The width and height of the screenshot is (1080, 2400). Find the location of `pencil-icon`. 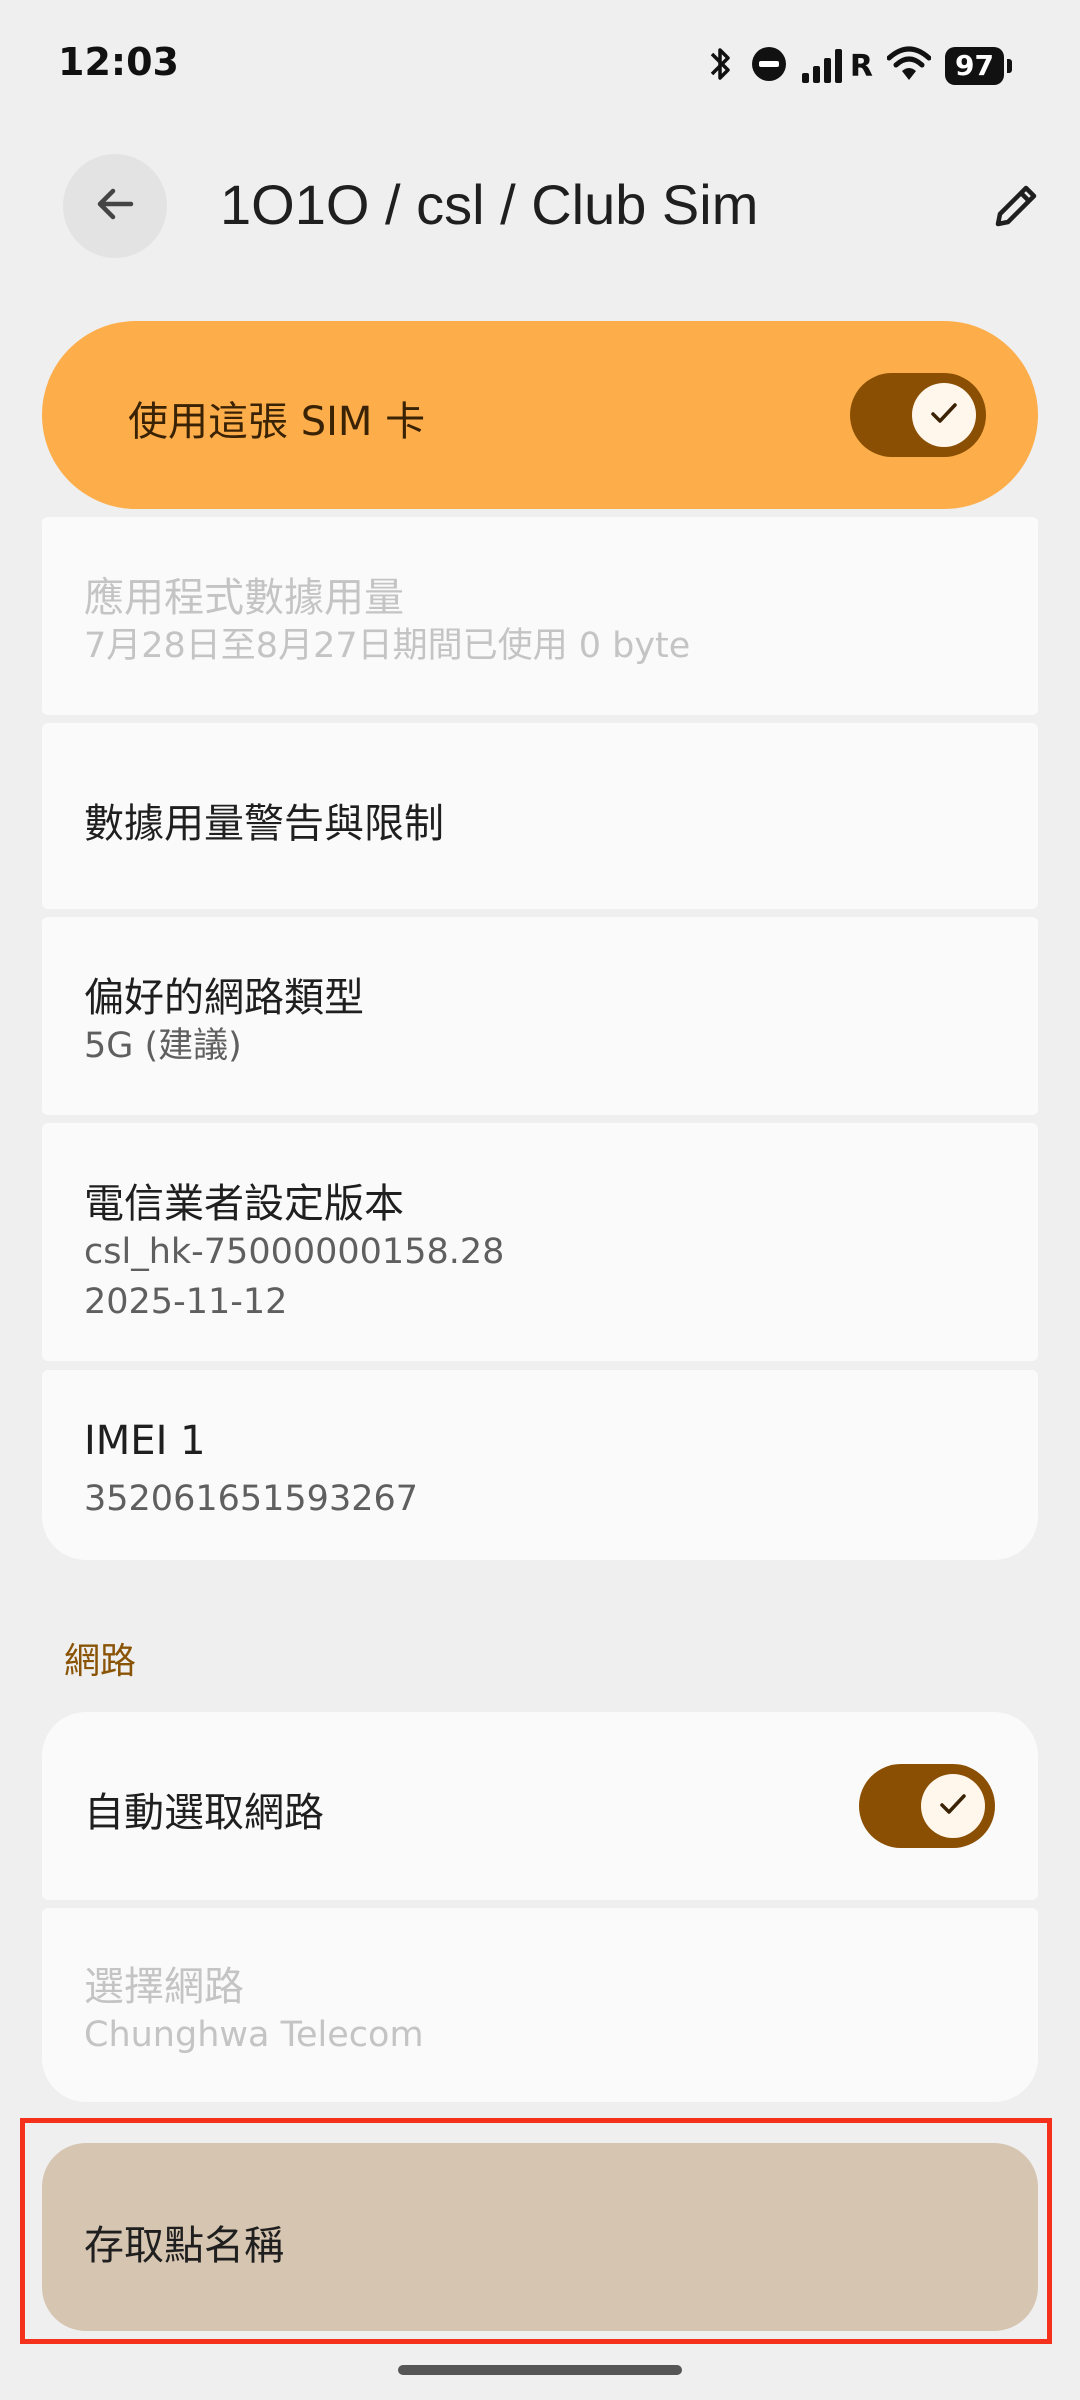

pencil-icon is located at coordinates (1016, 208).